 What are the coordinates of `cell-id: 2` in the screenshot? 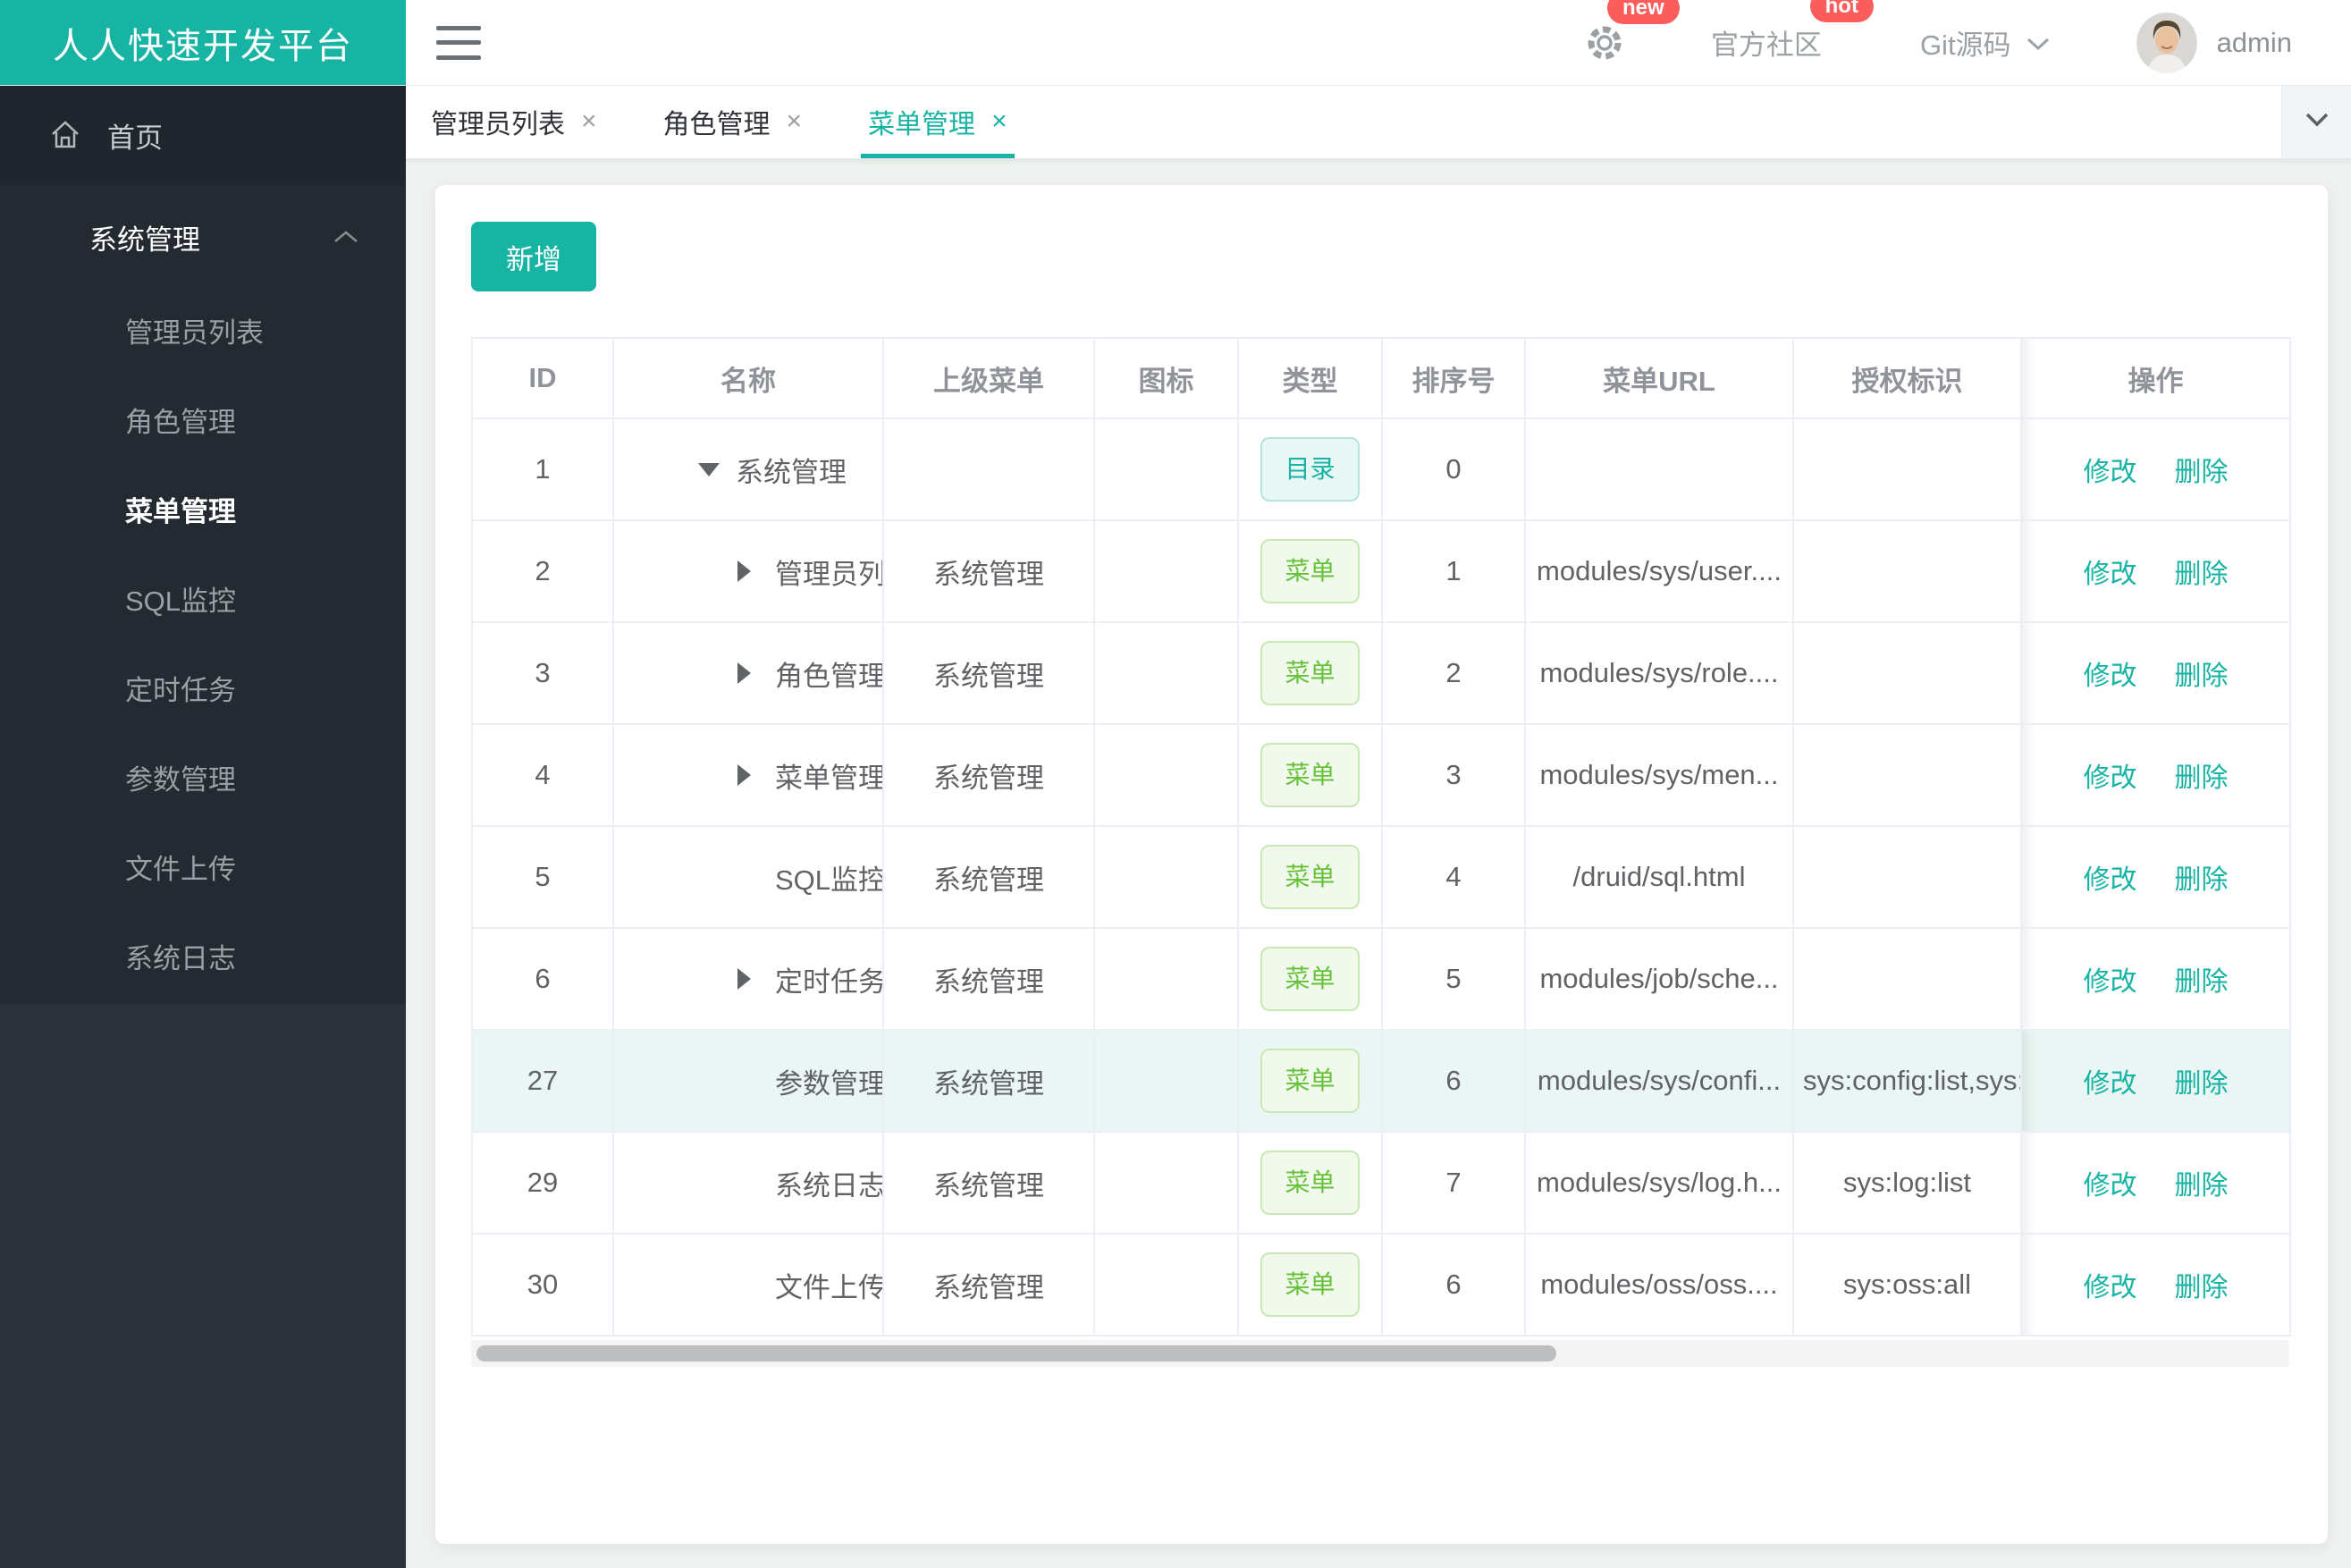 It's located at (542, 571).